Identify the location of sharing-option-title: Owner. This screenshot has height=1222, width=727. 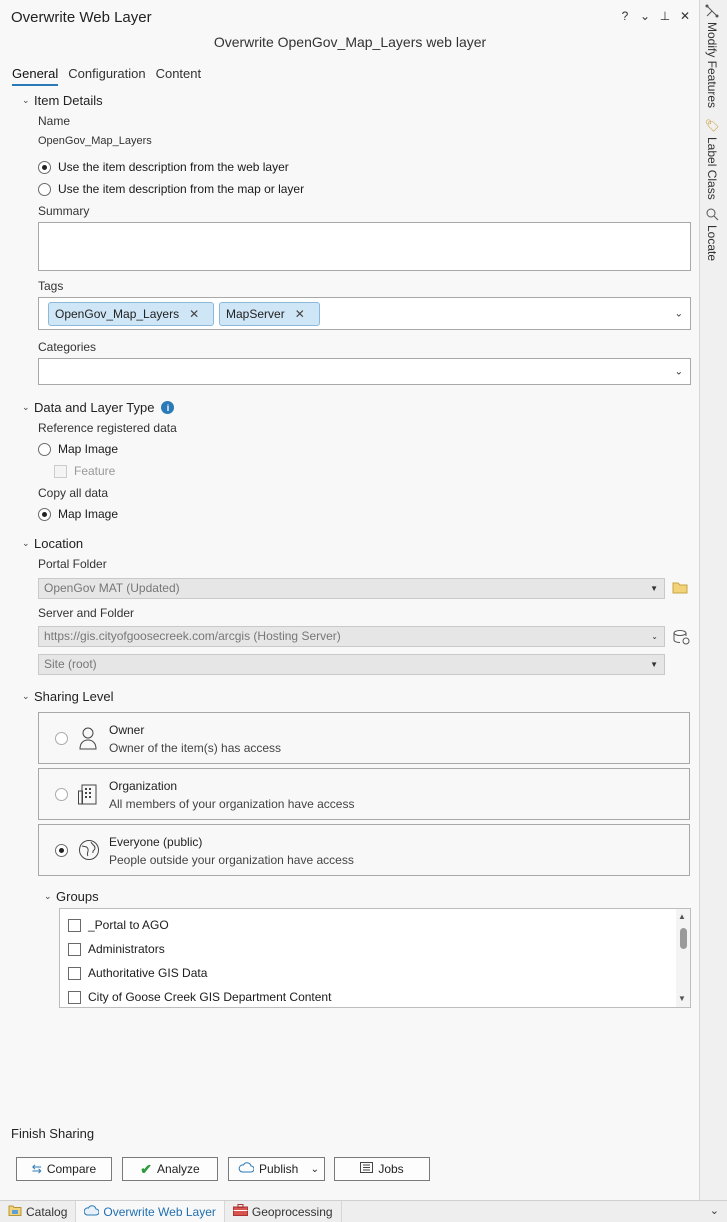
(127, 730).